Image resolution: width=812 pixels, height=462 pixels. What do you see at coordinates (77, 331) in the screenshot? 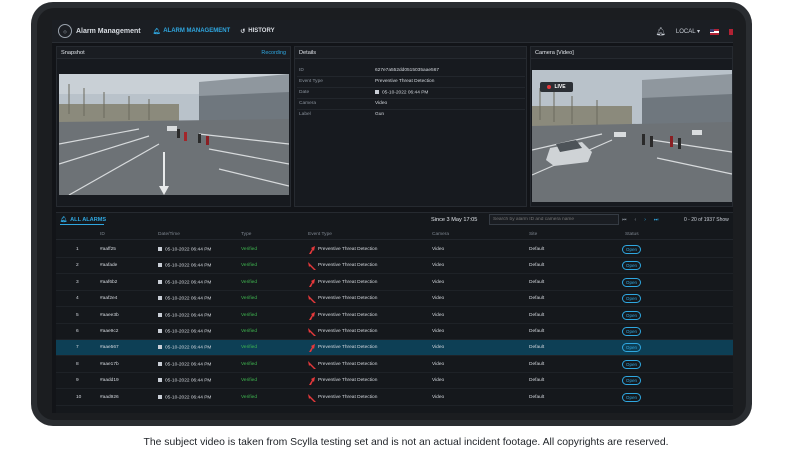
I see `cell-n: 6` at bounding box center [77, 331].